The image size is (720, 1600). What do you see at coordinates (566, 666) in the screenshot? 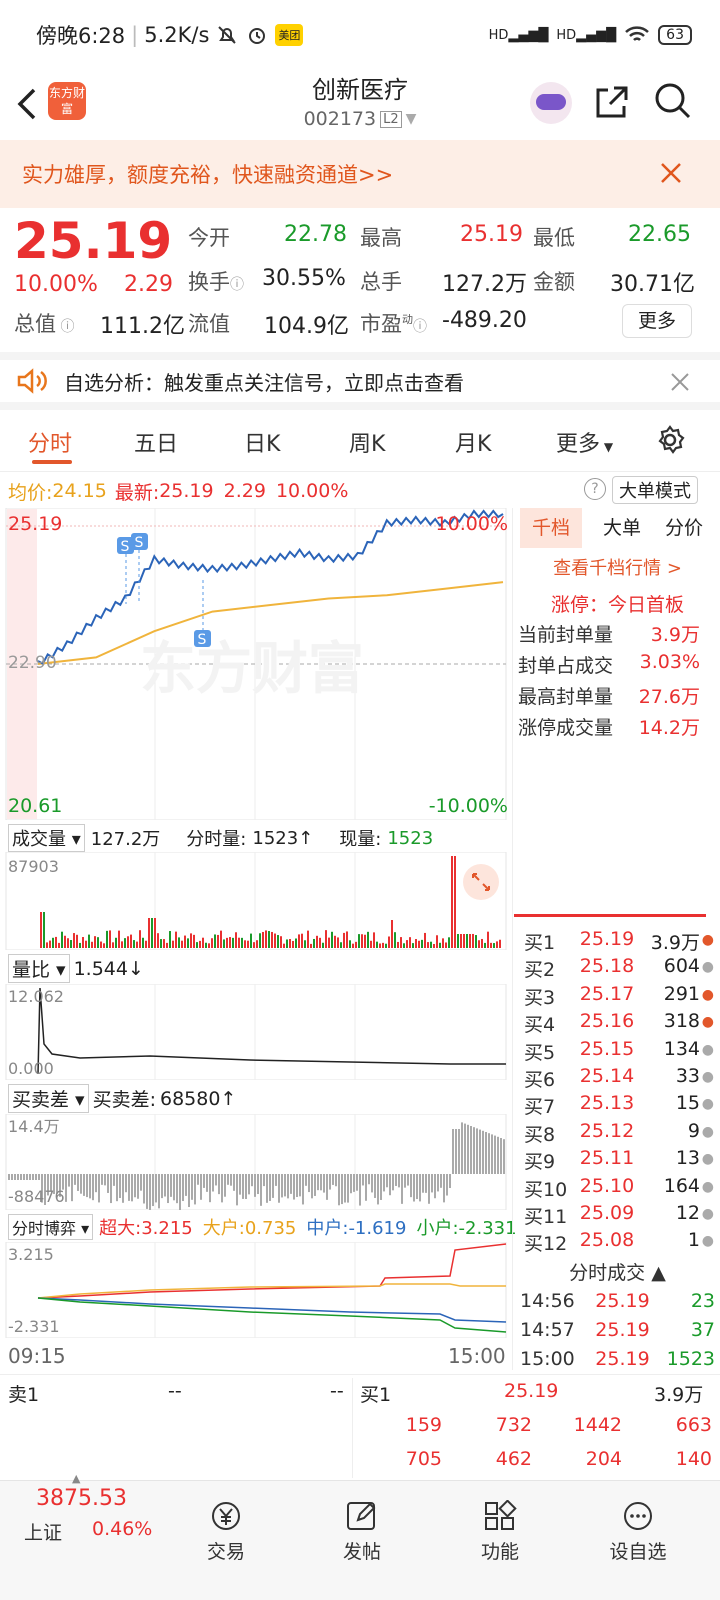
I see `limit-row-label: 封单占成交` at bounding box center [566, 666].